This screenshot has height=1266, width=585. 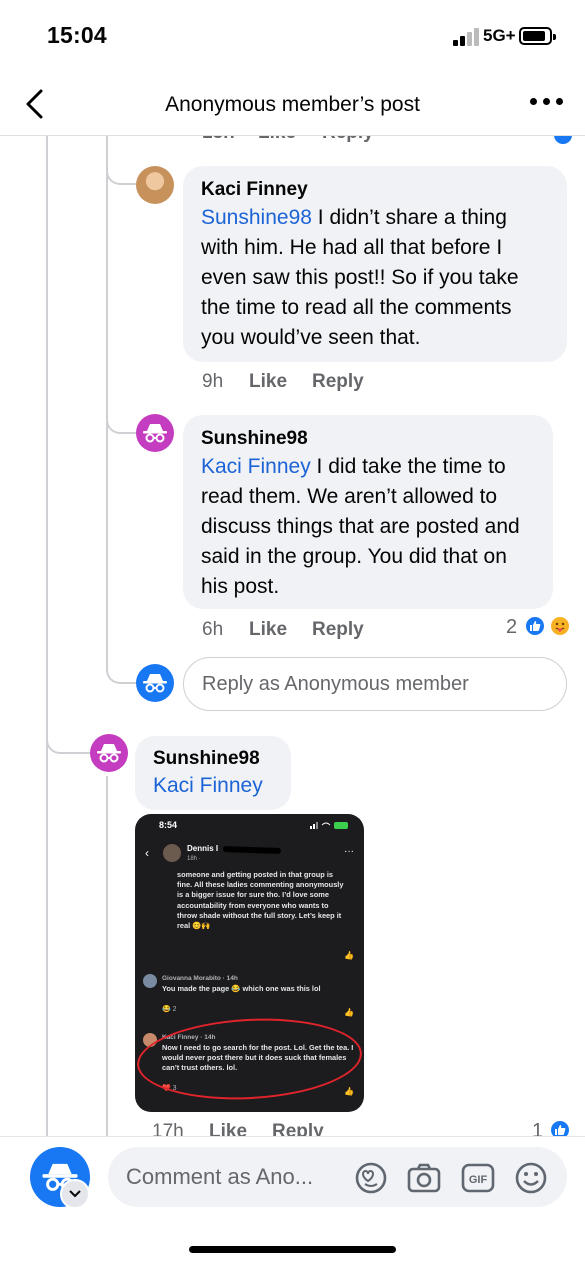 What do you see at coordinates (213, 381) in the screenshot?
I see `comment-time: 9h` at bounding box center [213, 381].